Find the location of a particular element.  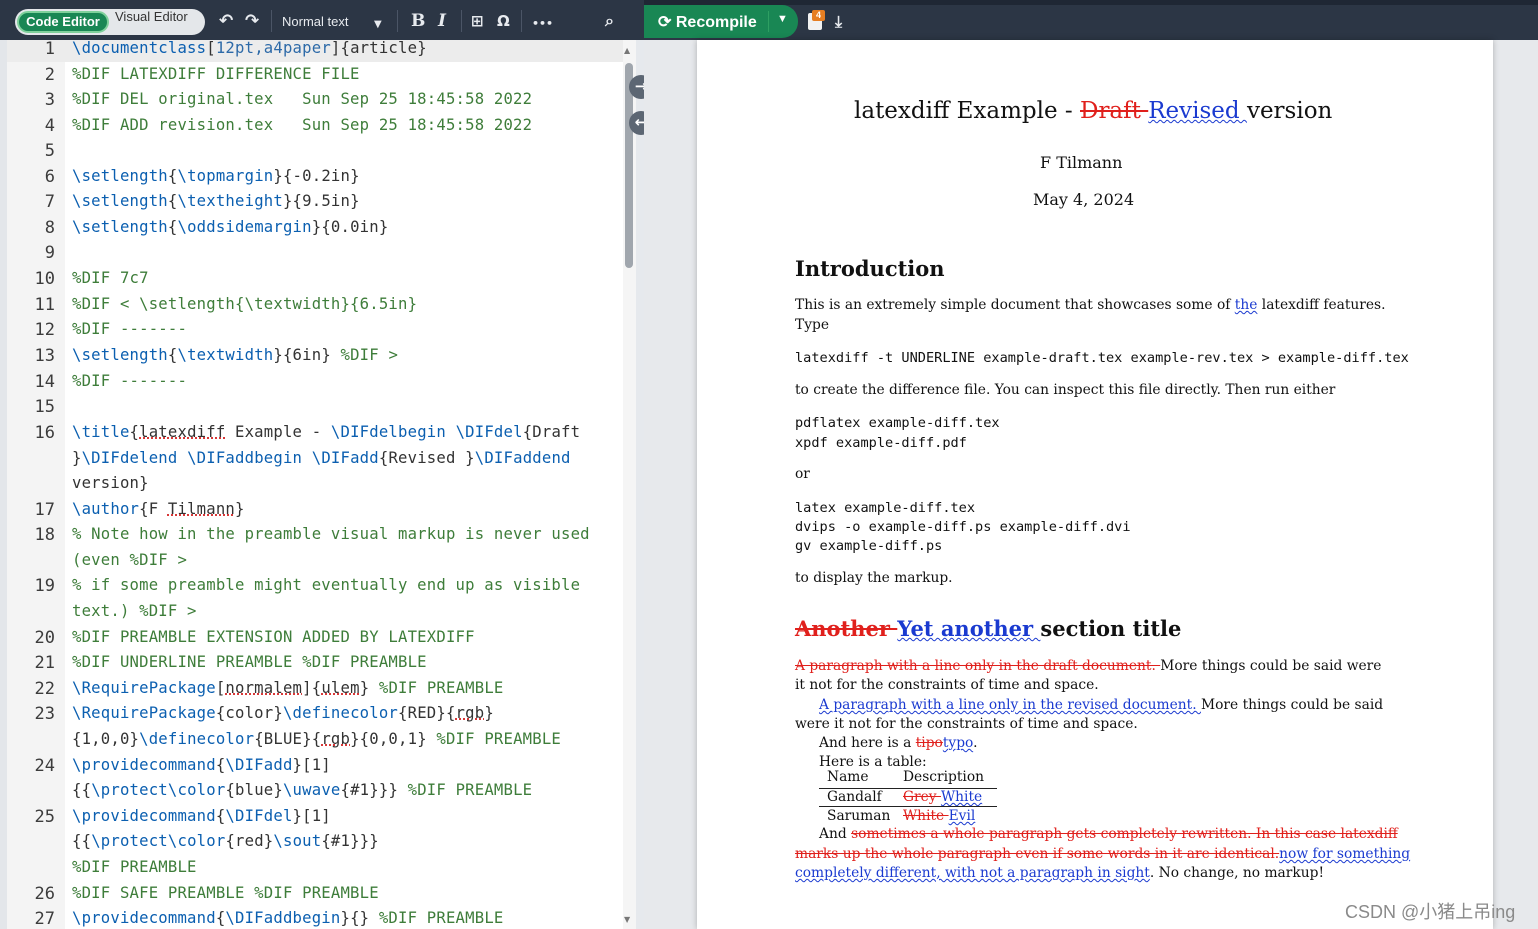

scroll-up-arrow-icon: ▲ is located at coordinates (627, 50).